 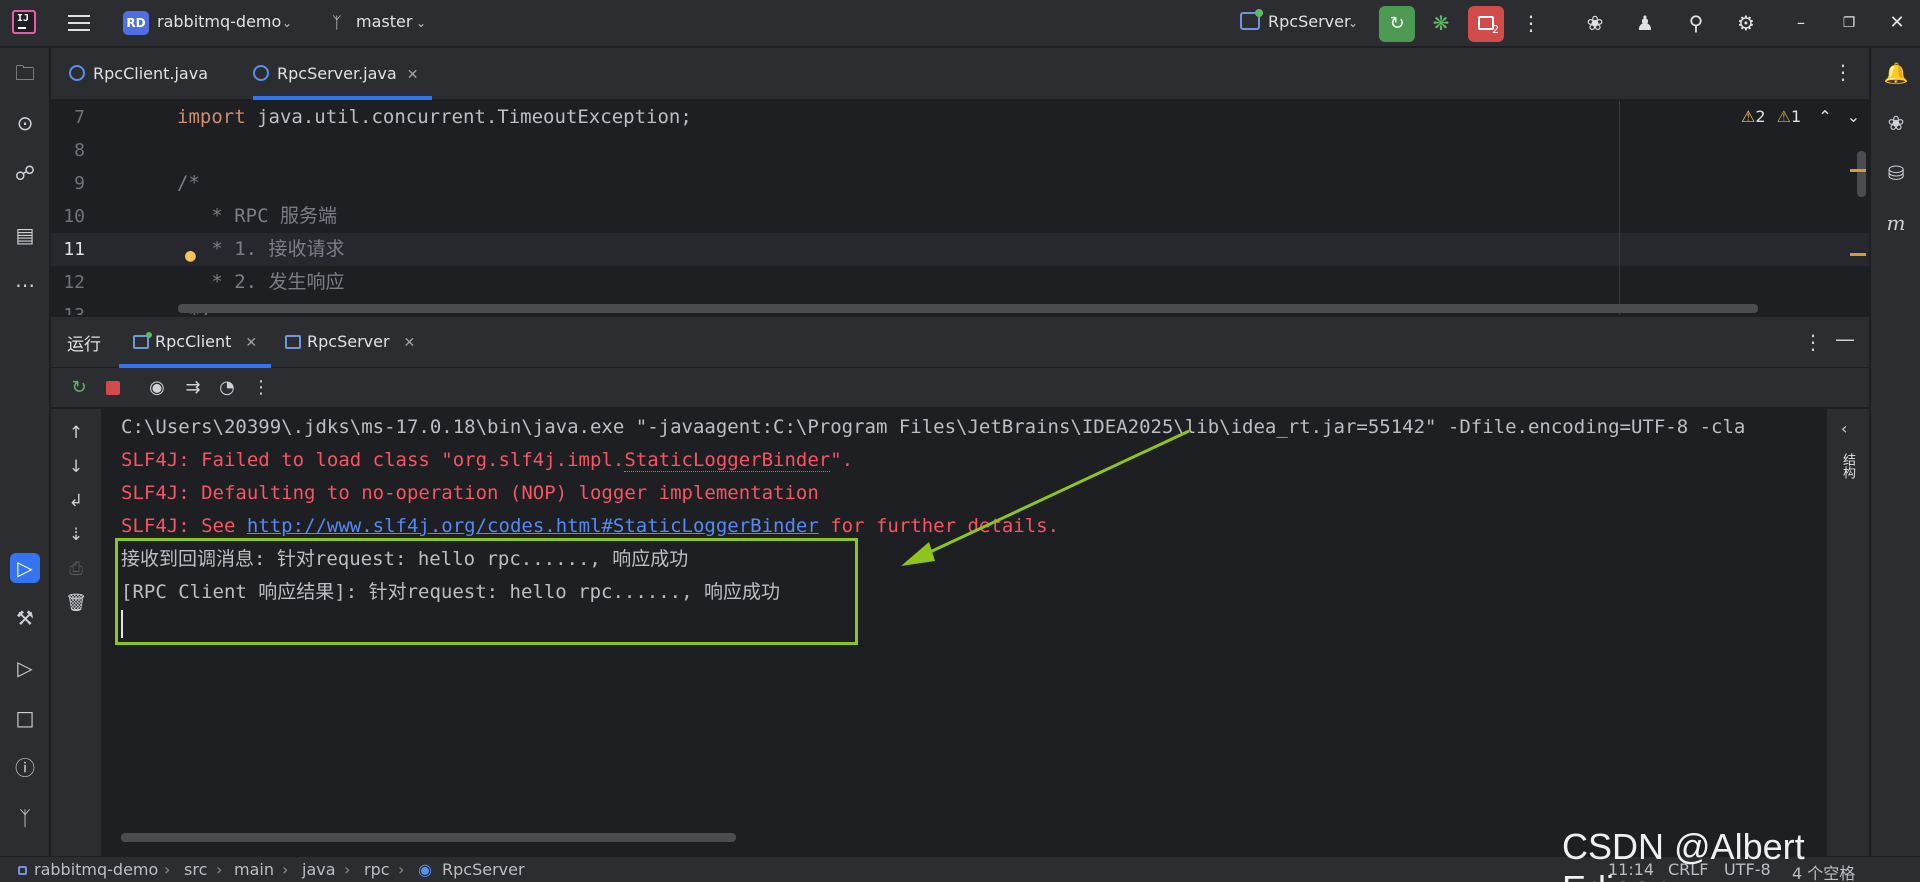 What do you see at coordinates (1800, 116) in the screenshot?
I see `inspection-widget: ⚠2 ⚠1 ⌃ ⌄` at bounding box center [1800, 116].